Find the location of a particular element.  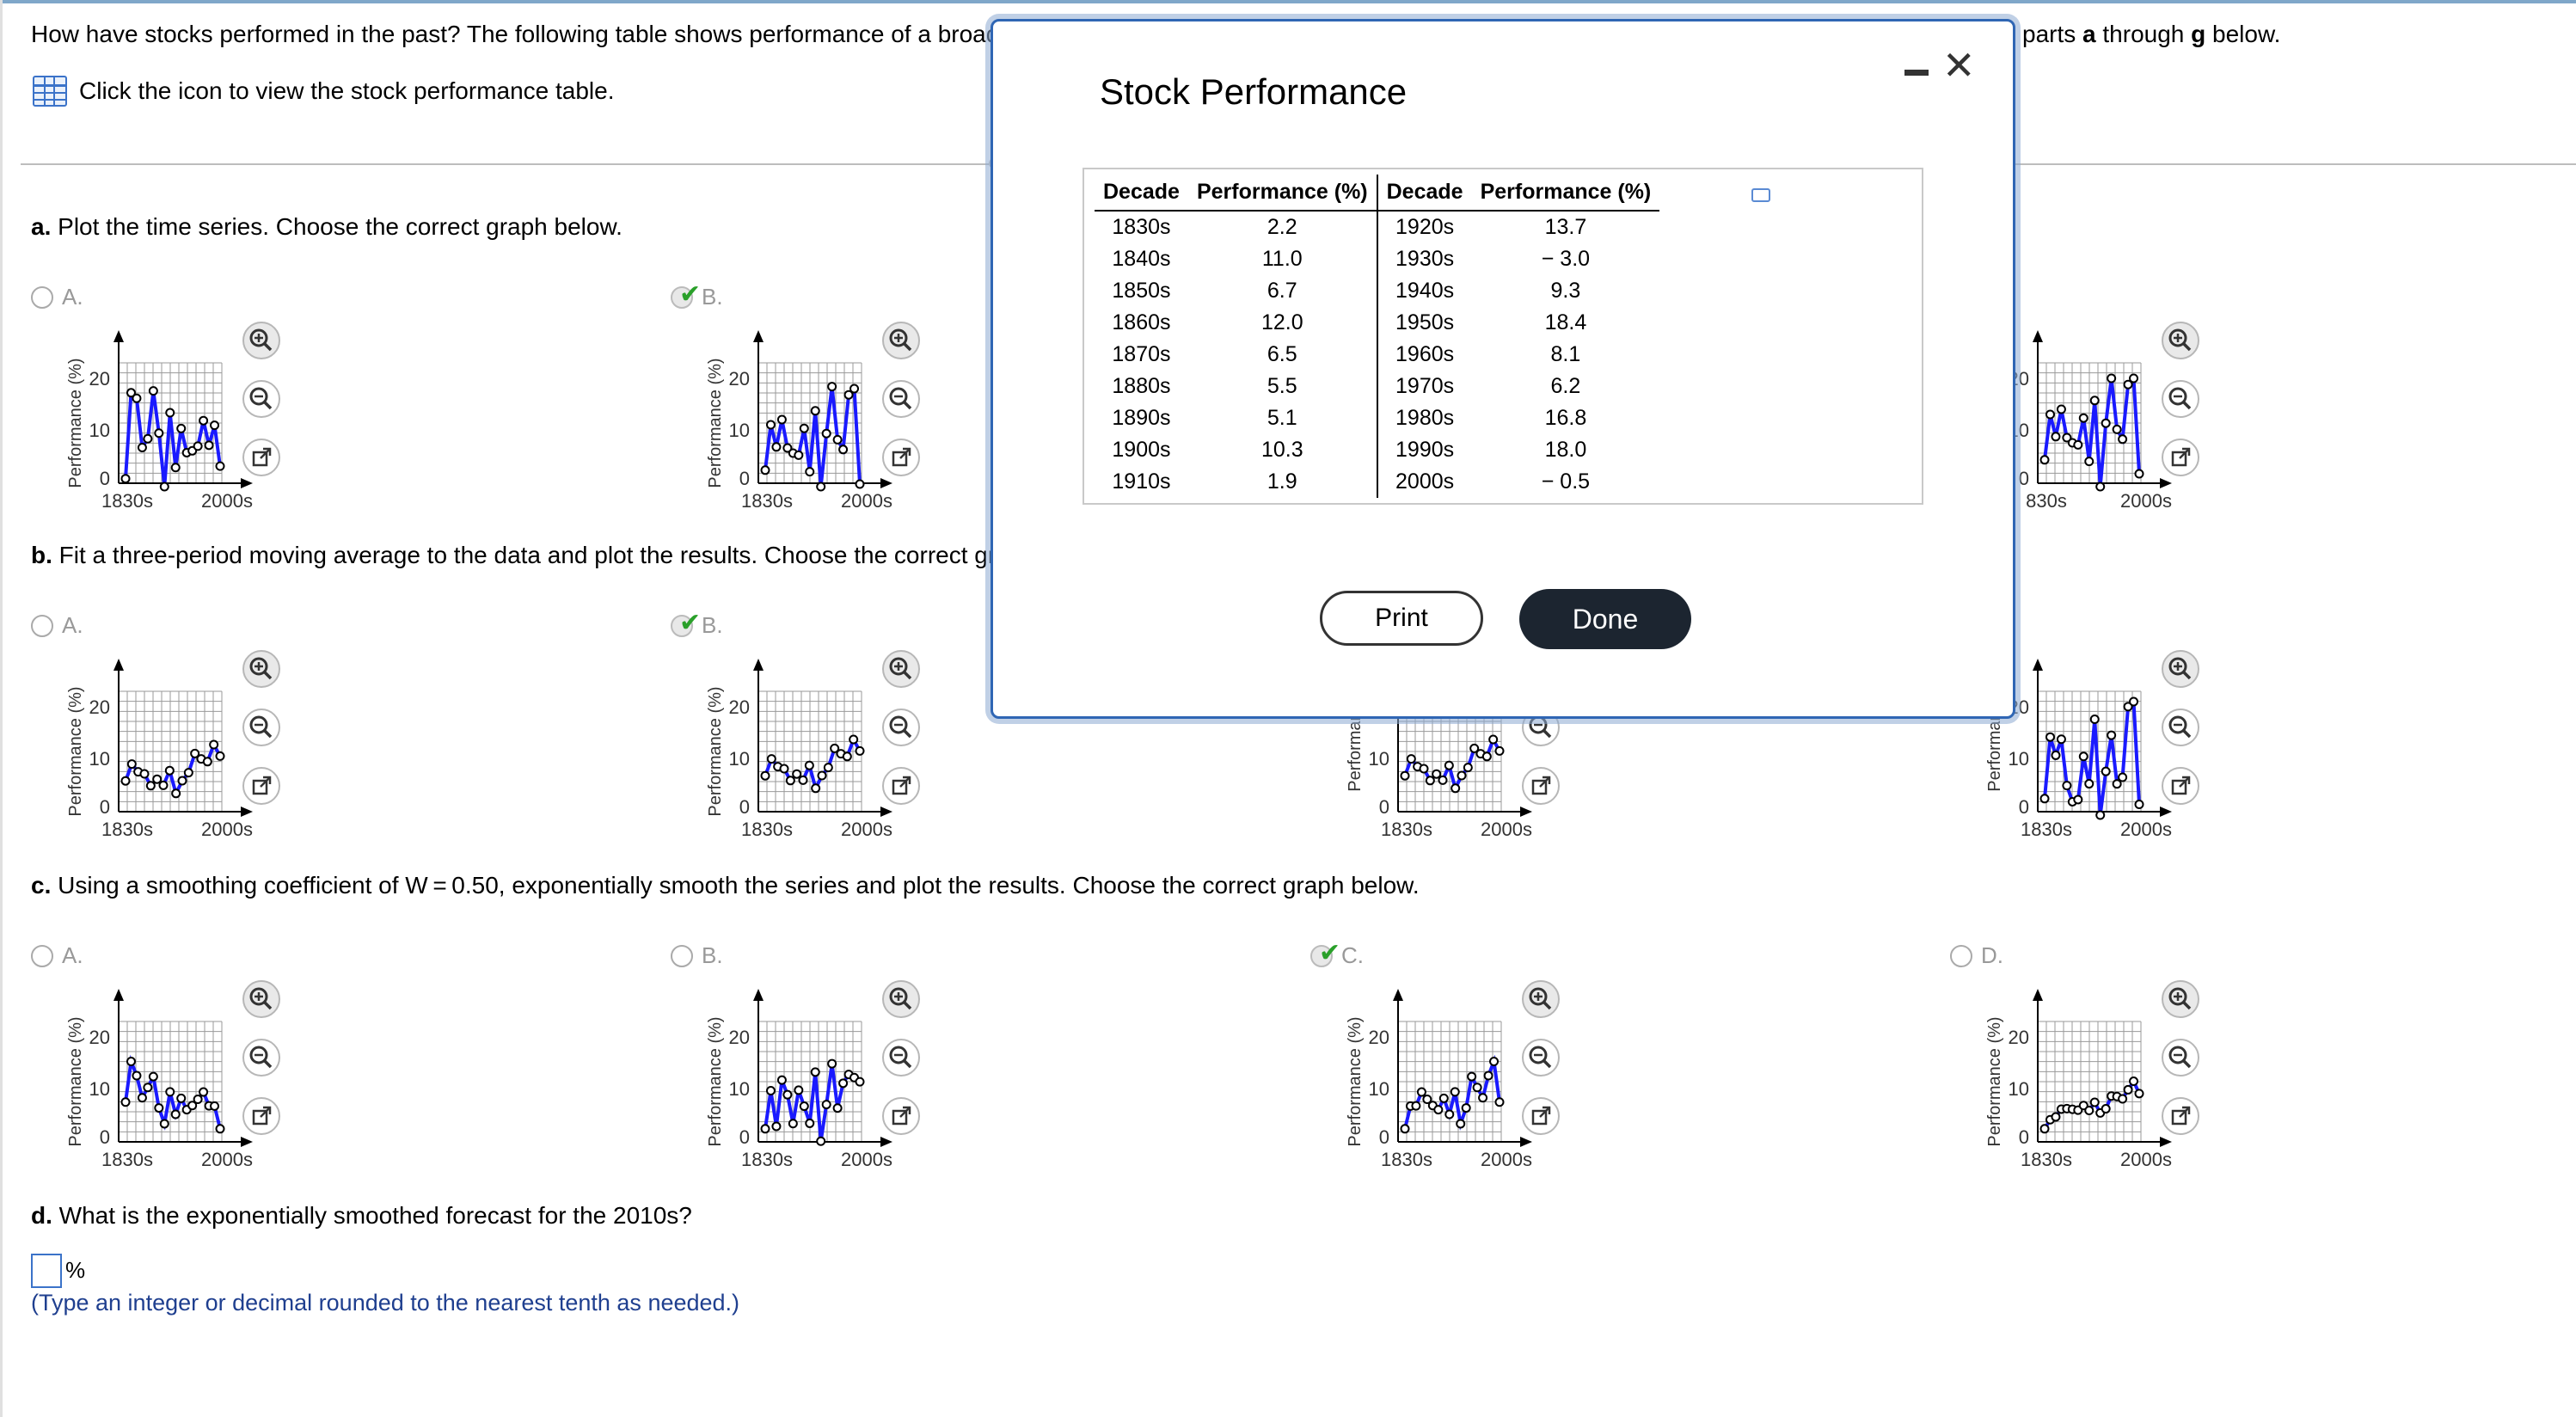

svg-text: 1830s is located at coordinates (1407, 829).